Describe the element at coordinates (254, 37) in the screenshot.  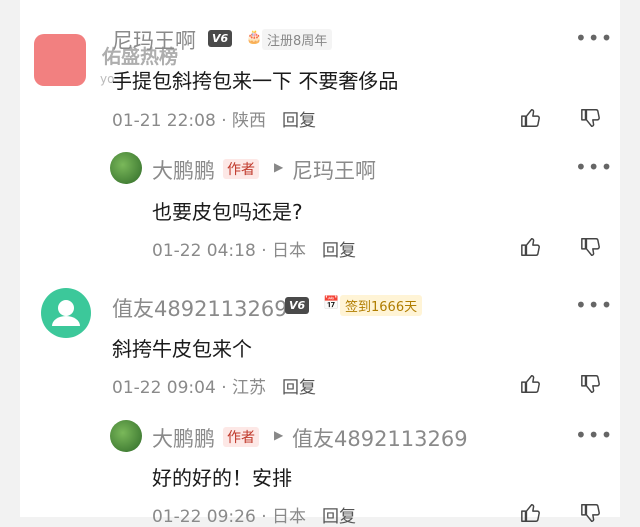
I see `anniversary-icon: 🎂` at that location.